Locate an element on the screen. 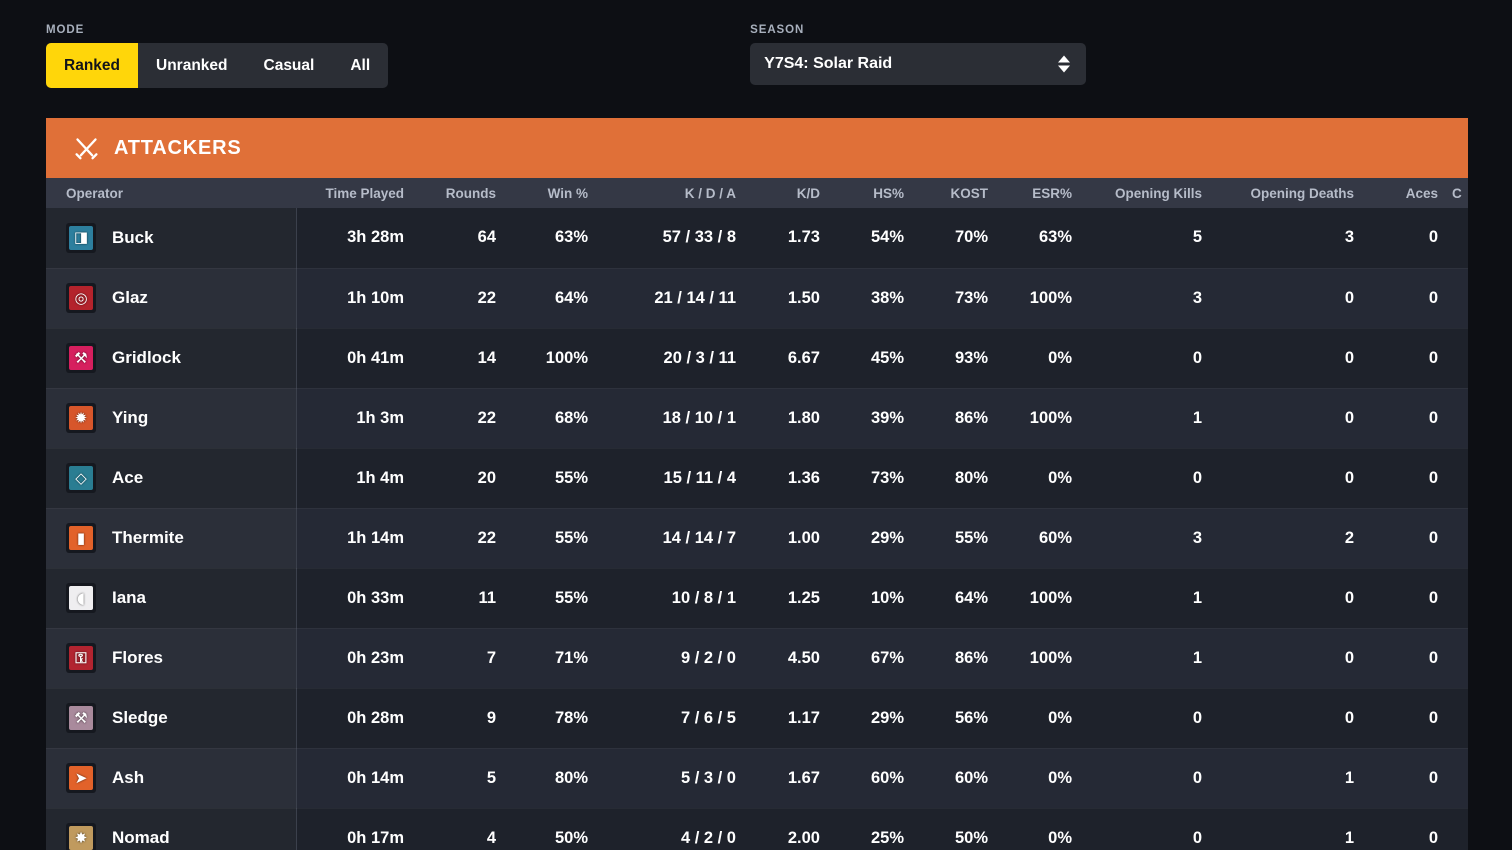 The image size is (1512, 850). cell-opening-kills: 5 is located at coordinates (1151, 238).